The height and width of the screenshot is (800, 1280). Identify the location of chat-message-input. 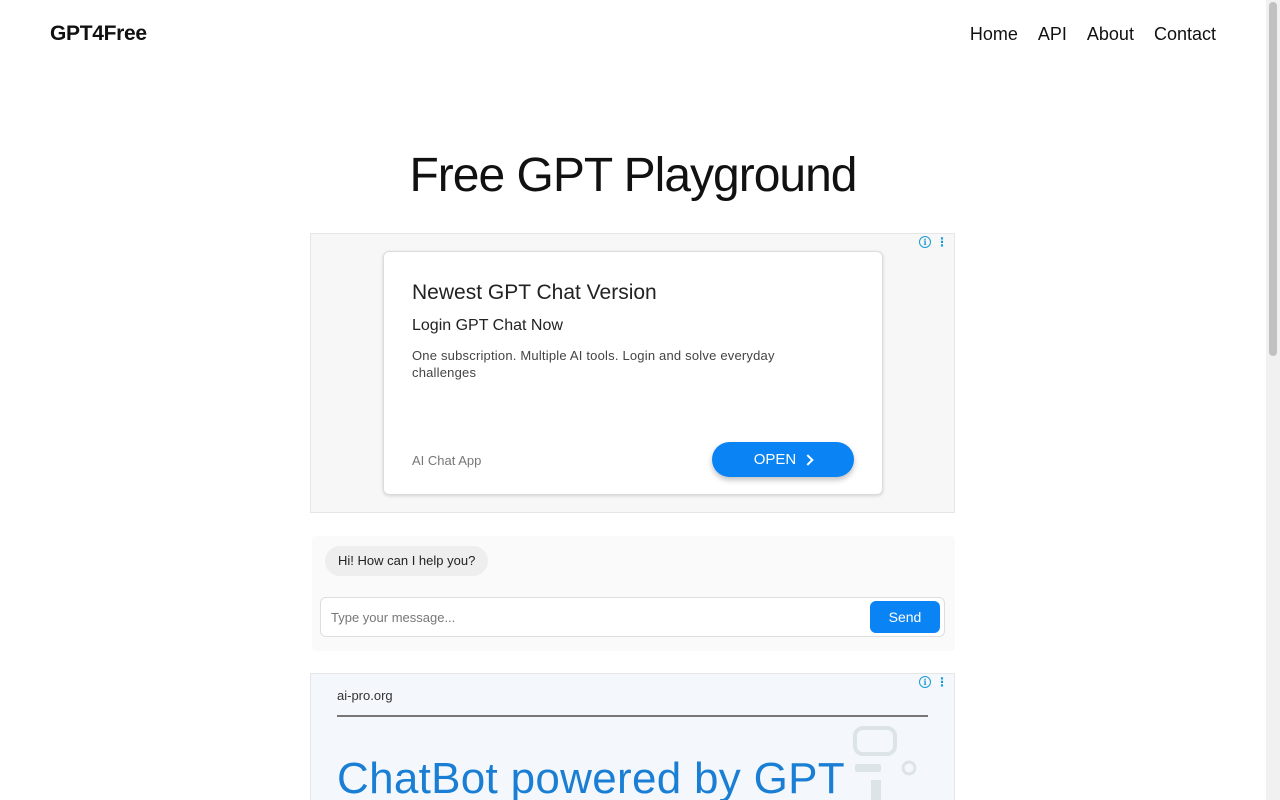
(591, 617).